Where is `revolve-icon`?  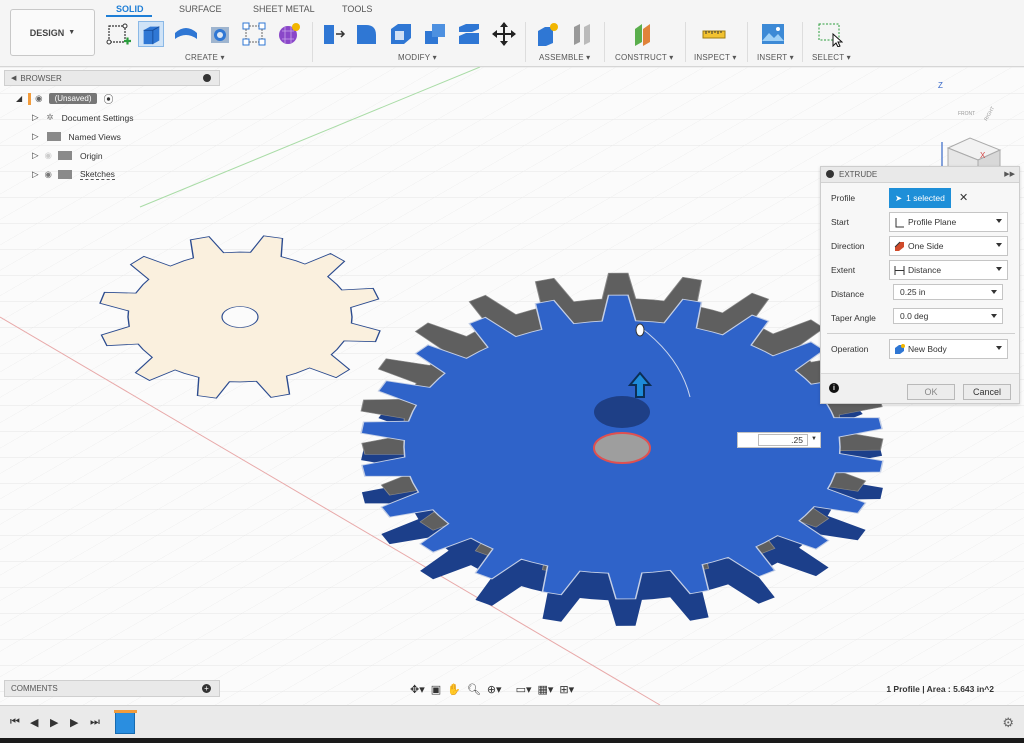
revolve-icon is located at coordinates (186, 34).